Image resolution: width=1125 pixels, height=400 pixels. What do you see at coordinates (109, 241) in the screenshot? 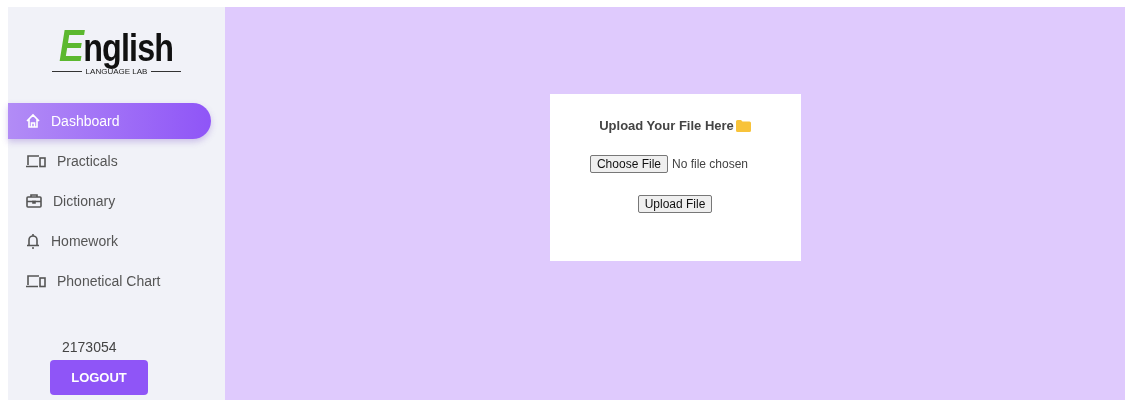
I see `sidebar-item: Homework` at bounding box center [109, 241].